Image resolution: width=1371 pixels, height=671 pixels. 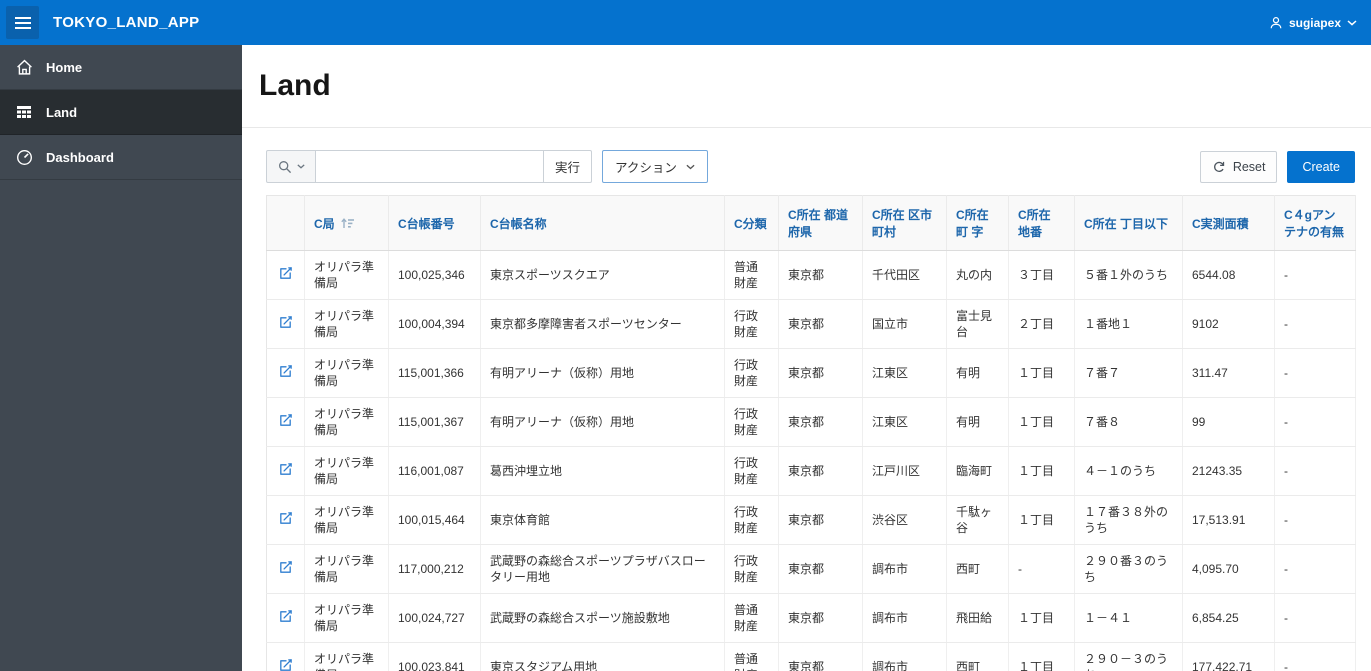 I want to click on table-cell: 6,854.25, so click(x=1228, y=618).